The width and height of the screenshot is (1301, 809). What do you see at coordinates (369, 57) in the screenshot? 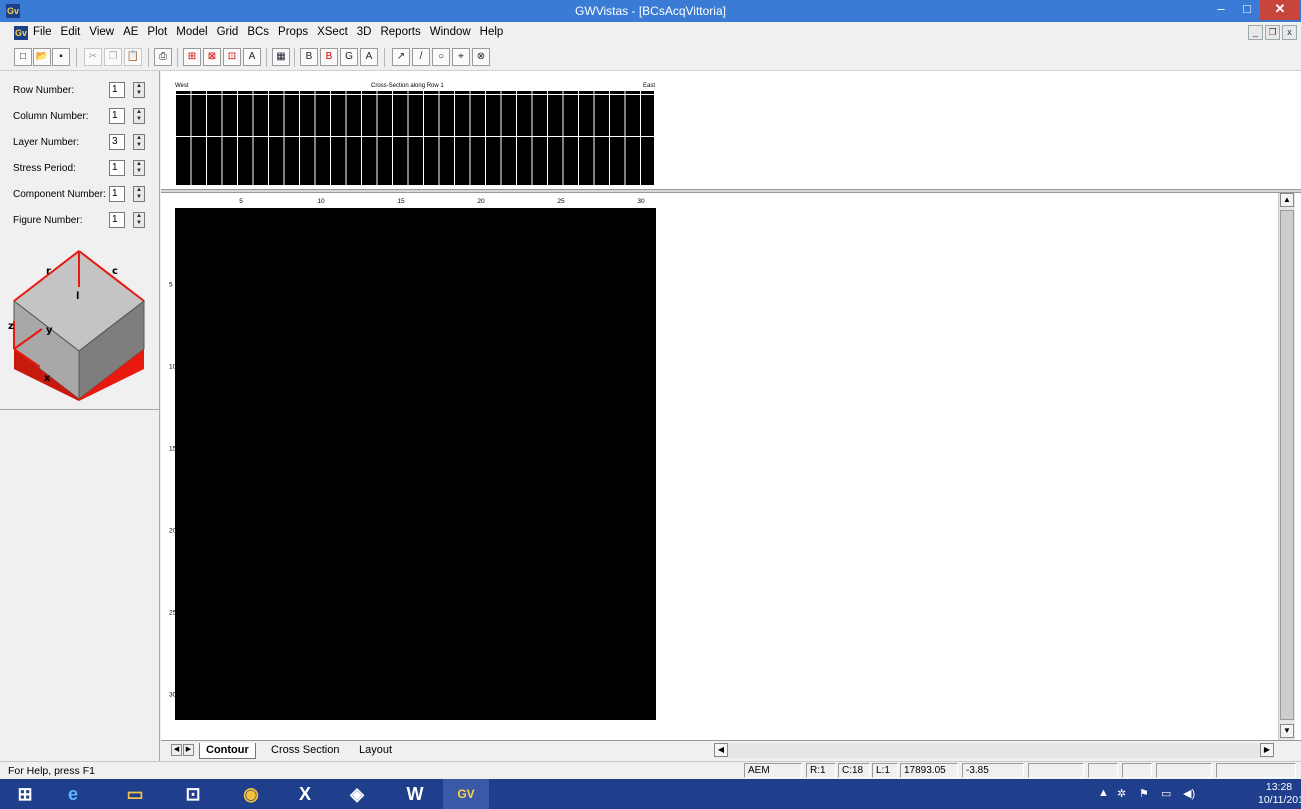
I see `add-annotation-icon: A` at bounding box center [369, 57].